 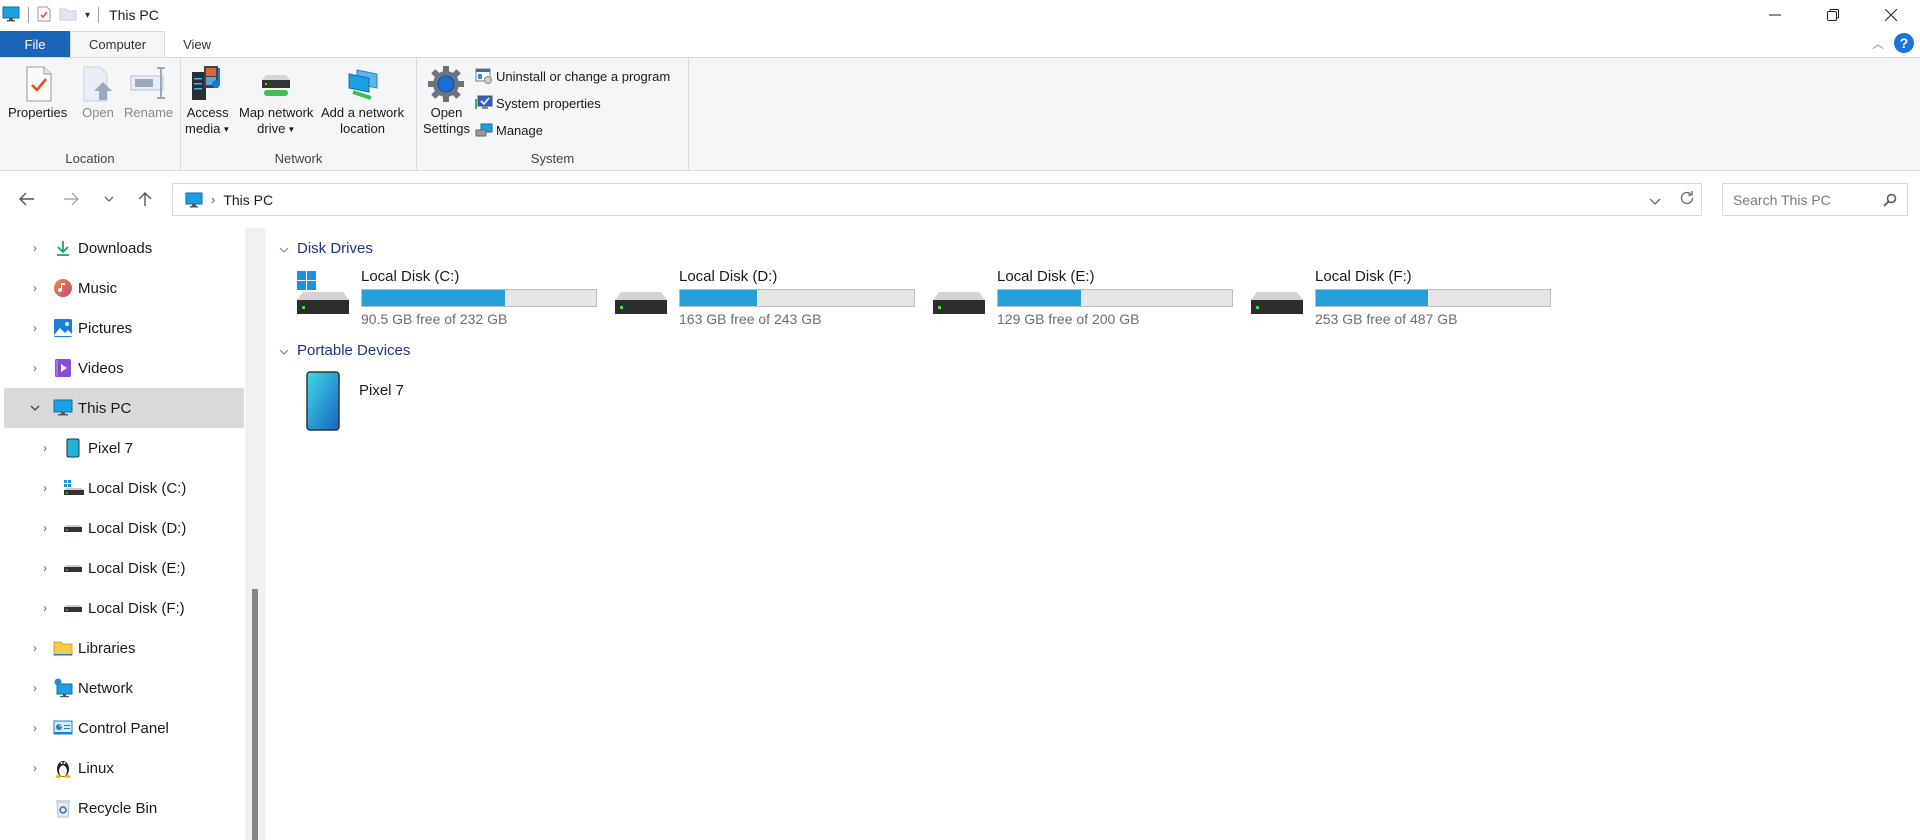 I want to click on sidebar-item-linux: › Linux, so click(x=124, y=768).